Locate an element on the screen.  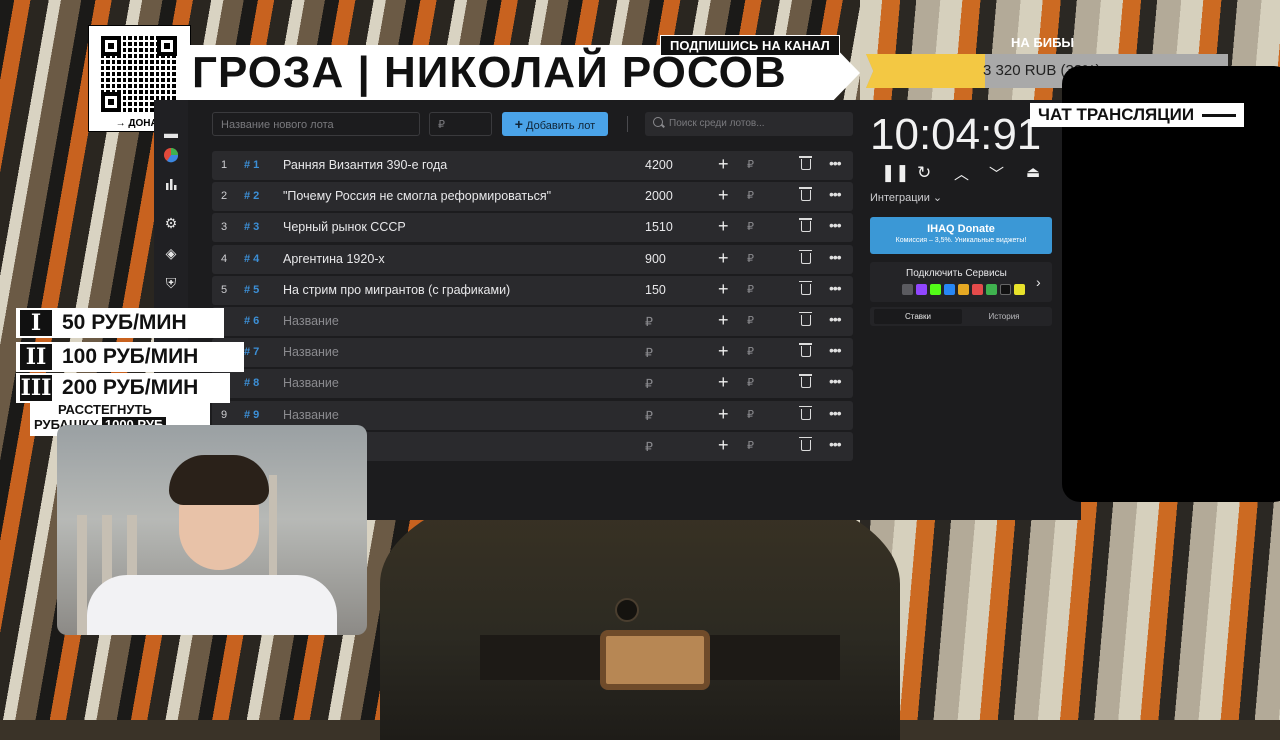
lot-number: 5 is located at coordinates (224, 289).